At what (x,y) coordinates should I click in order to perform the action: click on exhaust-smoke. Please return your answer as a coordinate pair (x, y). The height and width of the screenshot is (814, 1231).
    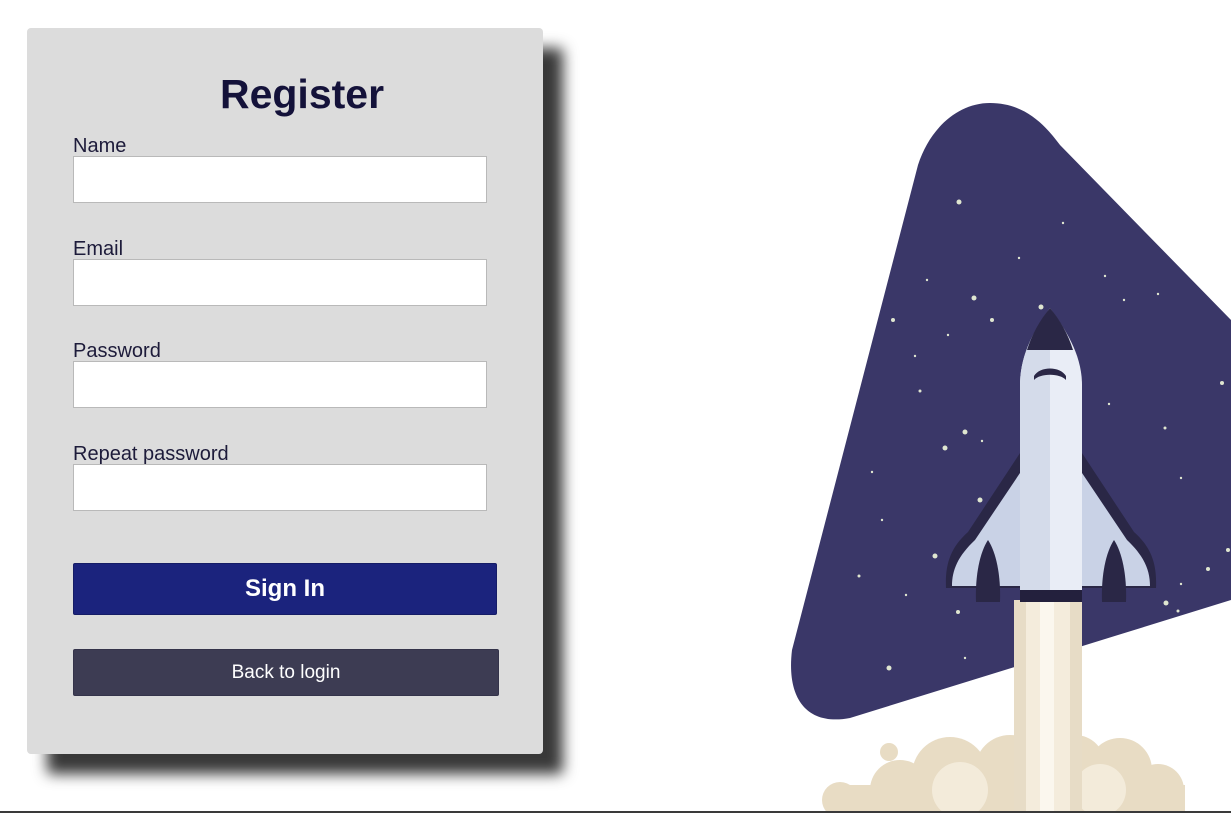
    Looking at the image, I should click on (1003, 773).